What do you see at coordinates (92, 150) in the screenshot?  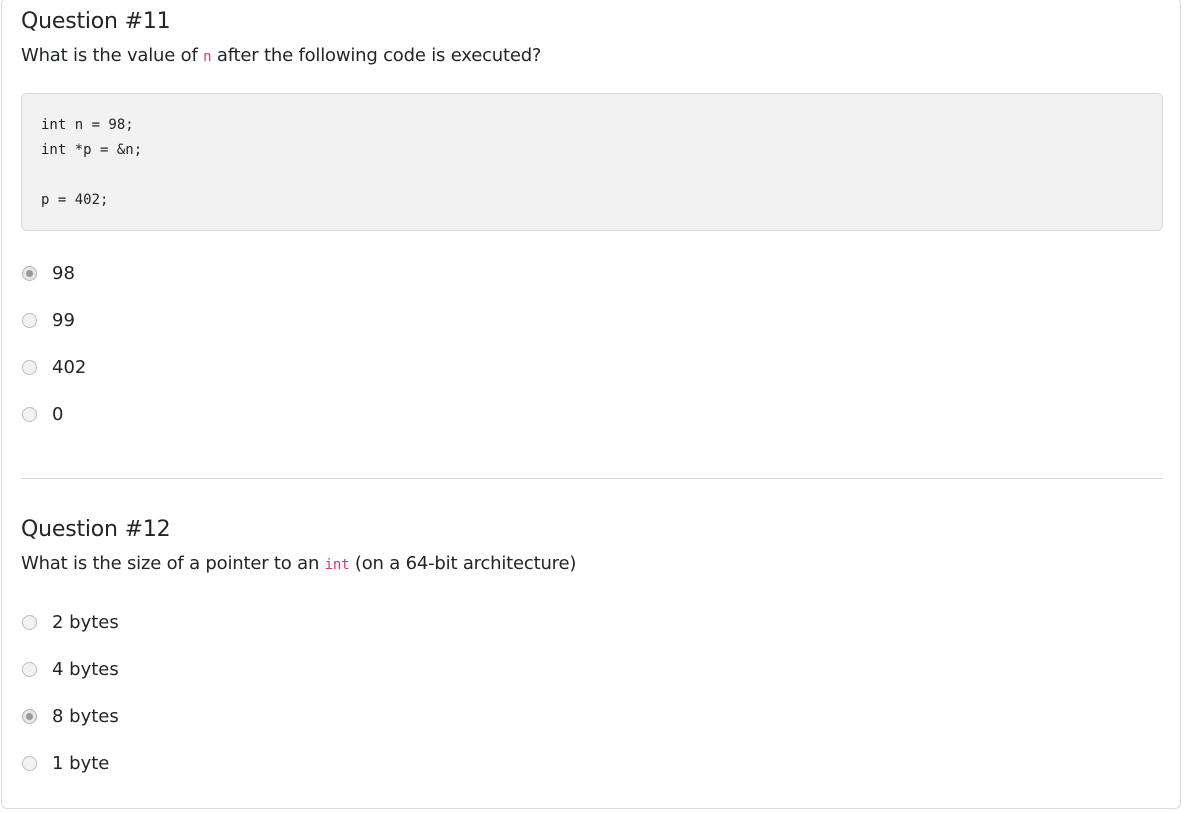 I see `code-line: int *p = &n;` at bounding box center [92, 150].